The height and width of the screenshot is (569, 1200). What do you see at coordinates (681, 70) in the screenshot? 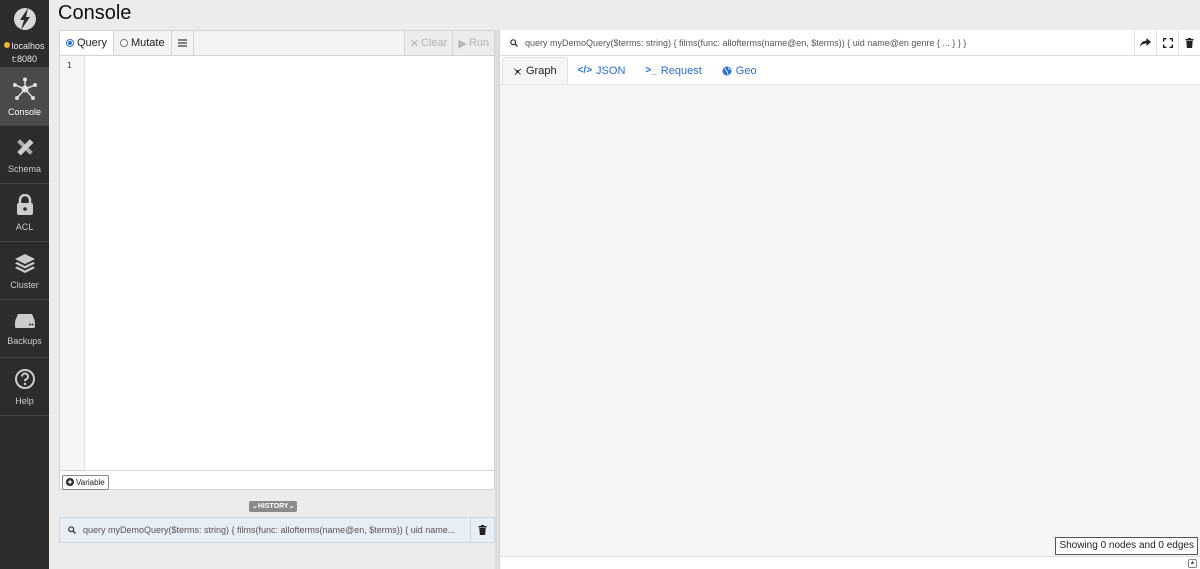
I see `tab-label: Request` at bounding box center [681, 70].